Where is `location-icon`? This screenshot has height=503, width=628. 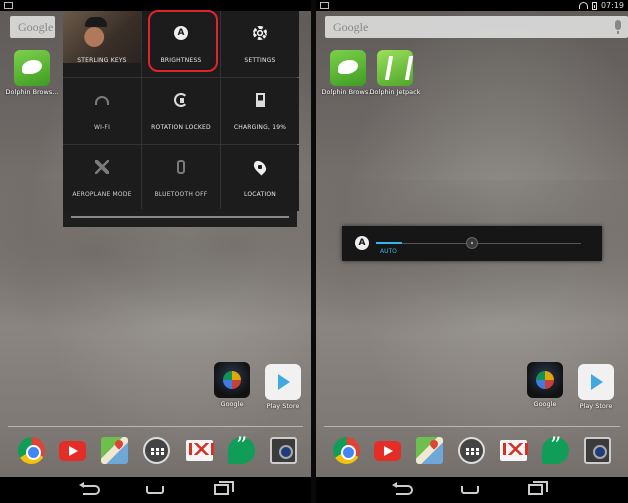 location-icon is located at coordinates (260, 167).